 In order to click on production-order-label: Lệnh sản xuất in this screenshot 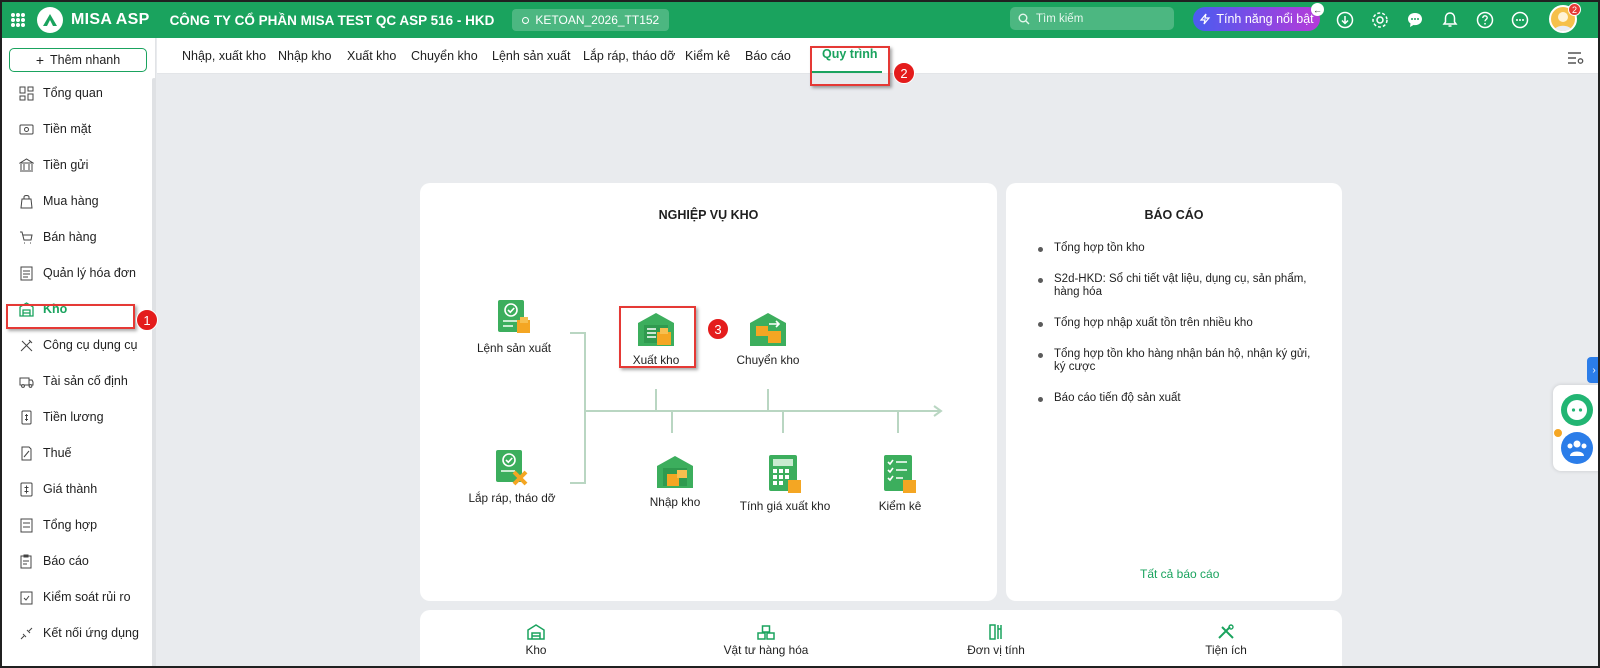, I will do `click(514, 348)`.